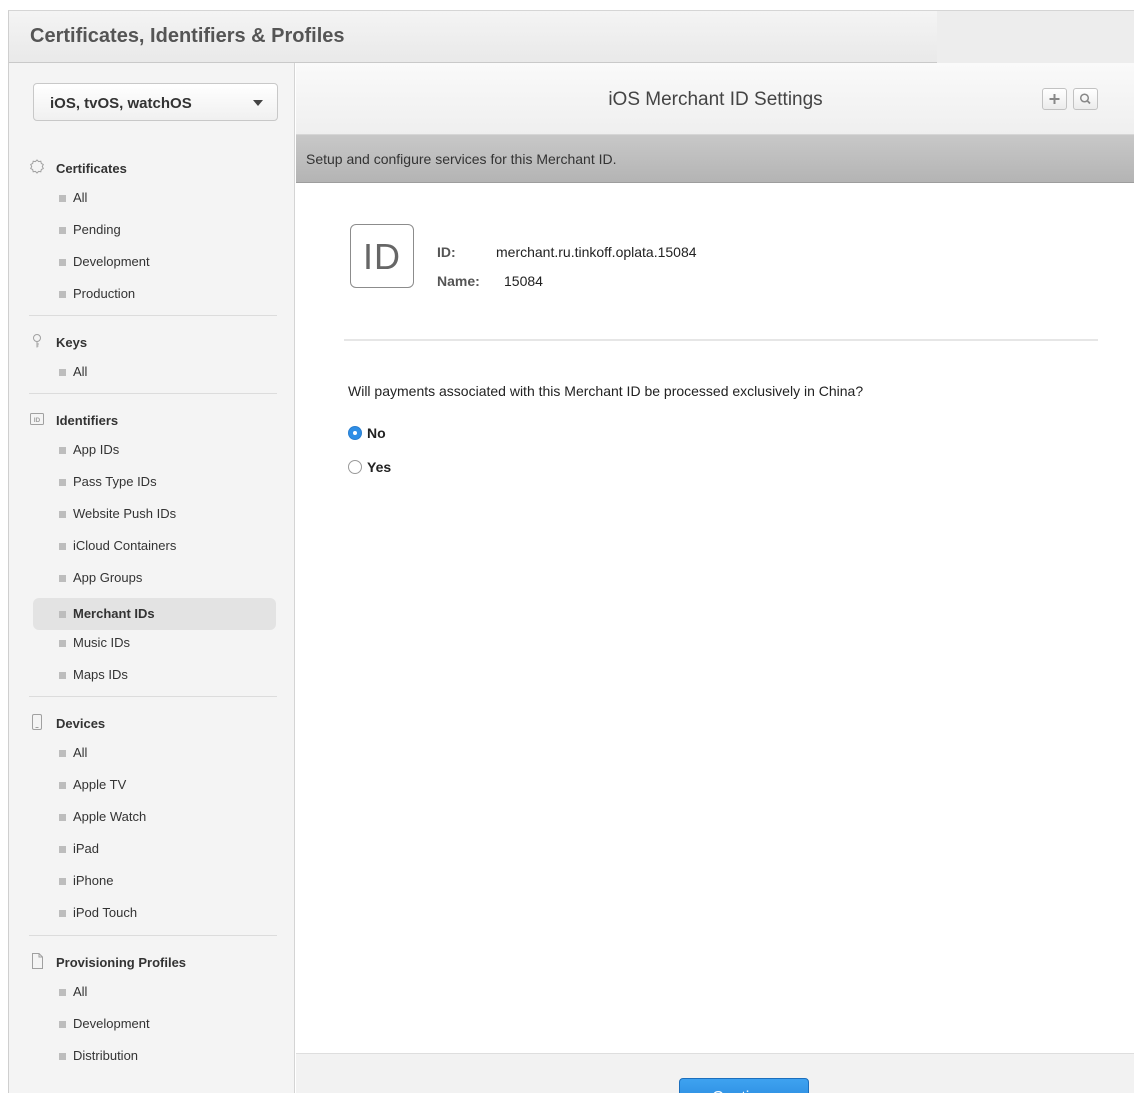 This screenshot has height=1093, width=1134. Describe the element at coordinates (121, 962) in the screenshot. I see `section-title: Provisioning Profiles` at that location.